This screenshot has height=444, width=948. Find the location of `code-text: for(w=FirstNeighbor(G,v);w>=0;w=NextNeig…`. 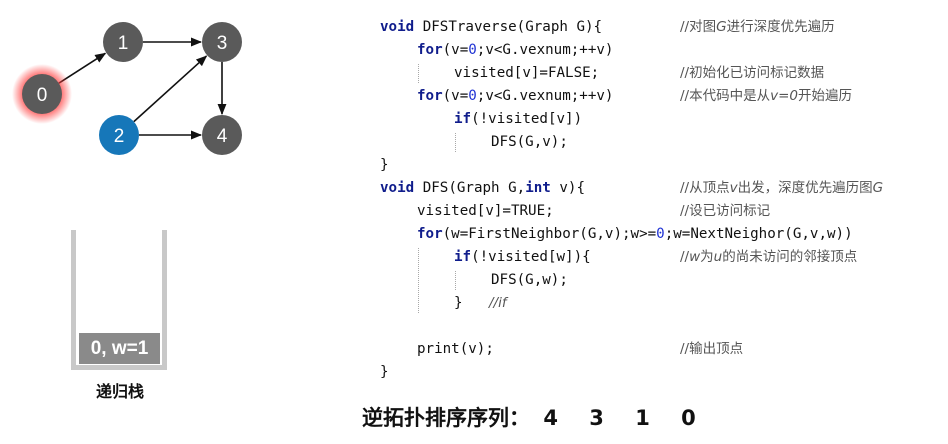

code-text: for(w=FirstNeighbor(G,v);w>=0;w=NextNeig… is located at coordinates (635, 234).